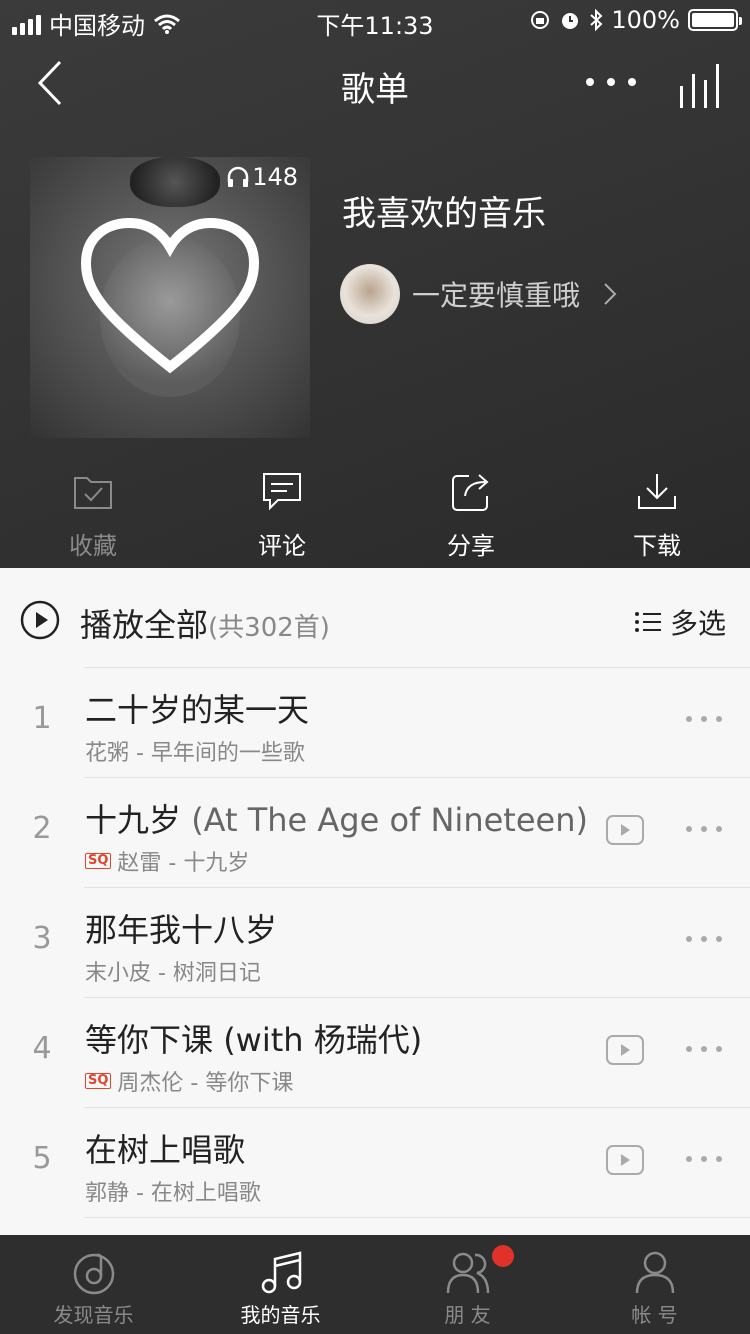  What do you see at coordinates (540, 20) in the screenshot?
I see `rotation-lock-icon` at bounding box center [540, 20].